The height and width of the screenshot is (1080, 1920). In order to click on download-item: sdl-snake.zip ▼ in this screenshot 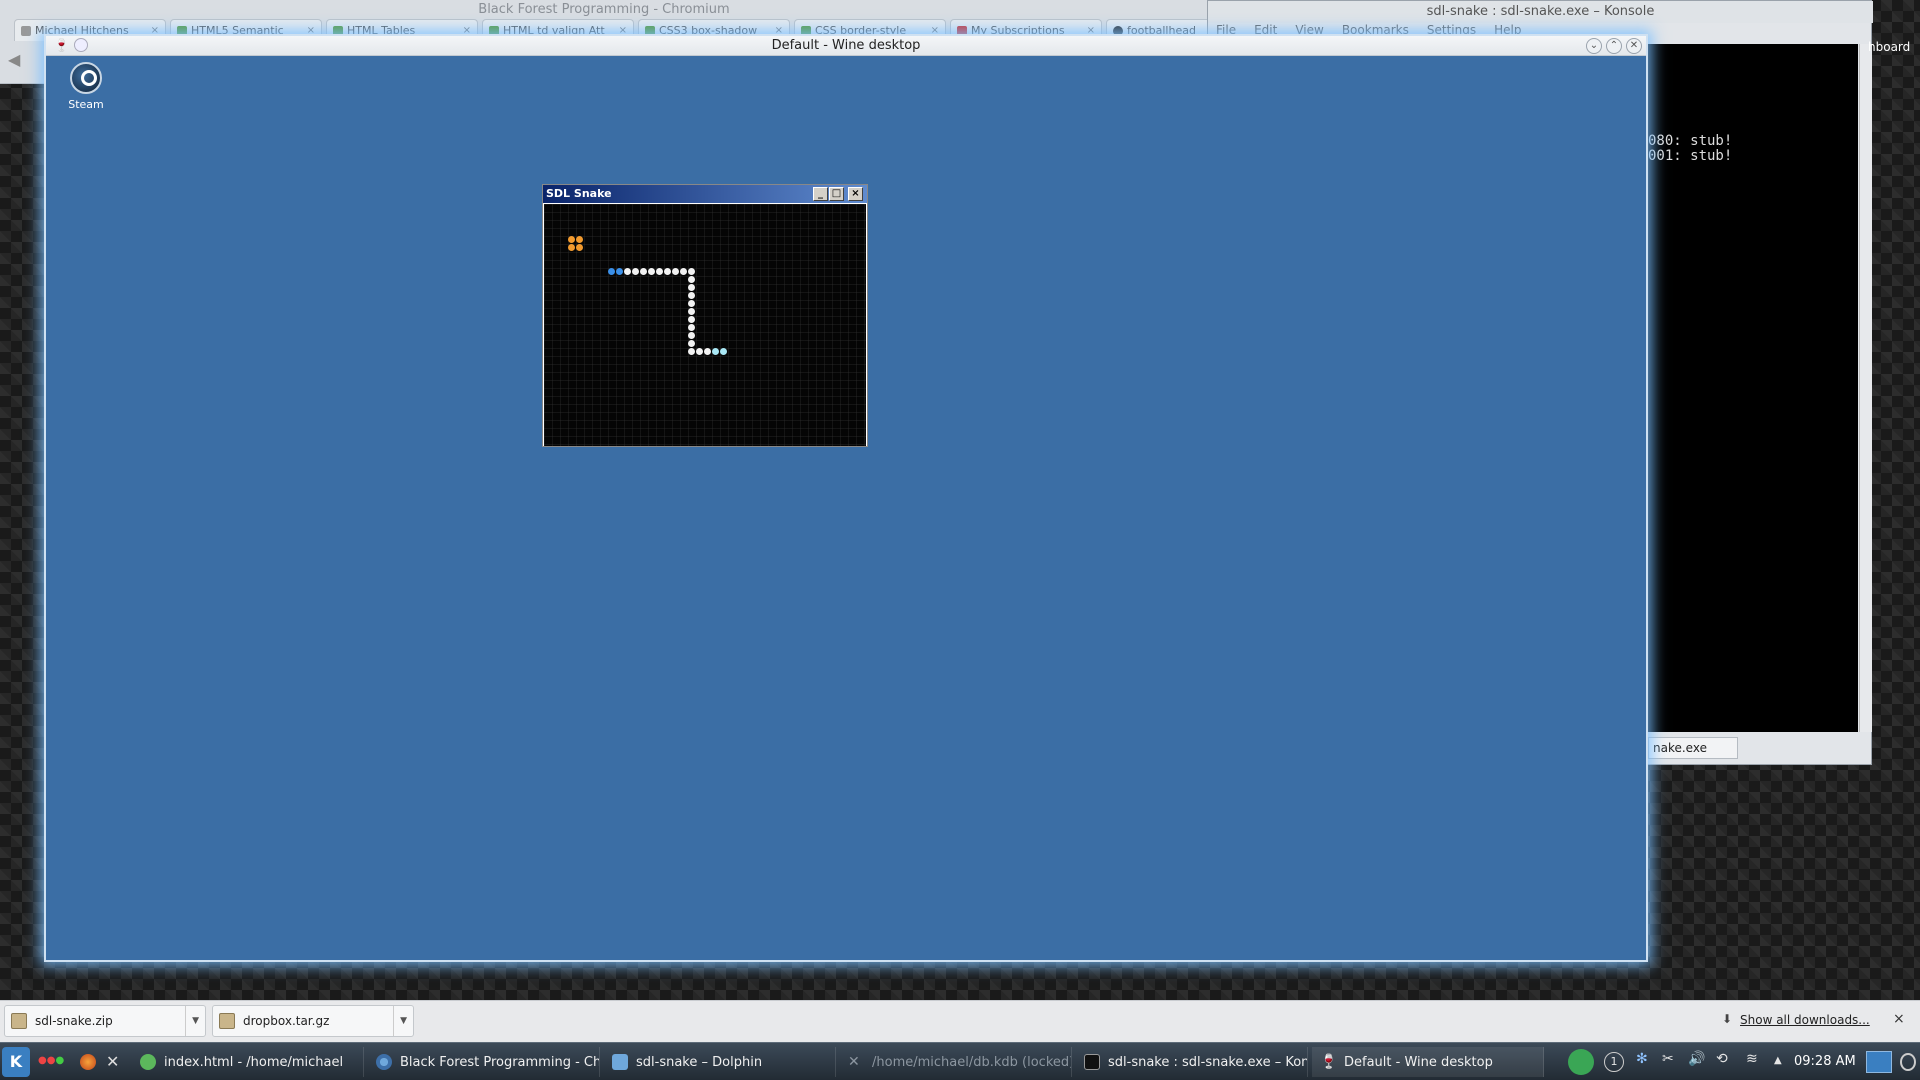, I will do `click(105, 1021)`.